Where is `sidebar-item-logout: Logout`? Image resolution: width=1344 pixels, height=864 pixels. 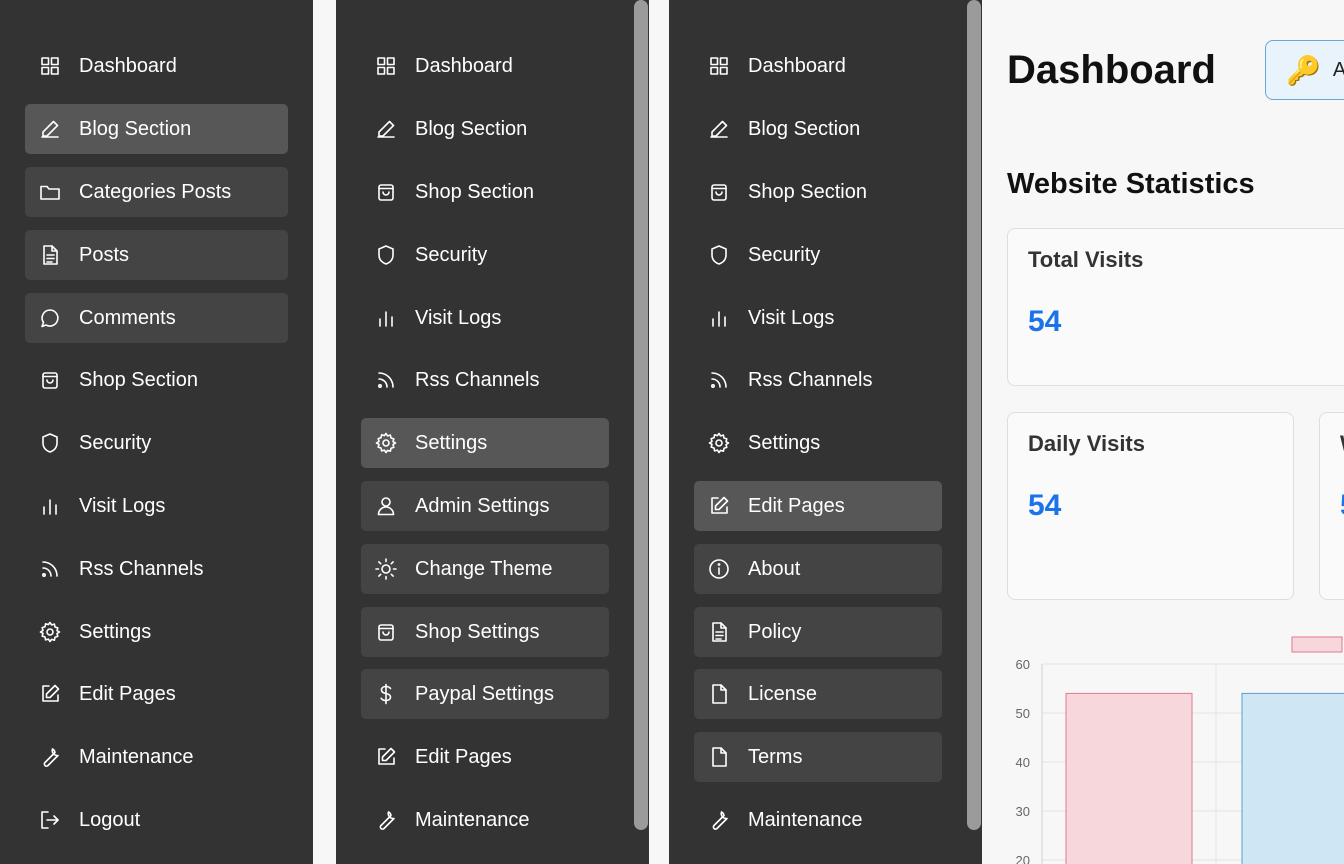 sidebar-item-logout: Logout is located at coordinates (156, 820).